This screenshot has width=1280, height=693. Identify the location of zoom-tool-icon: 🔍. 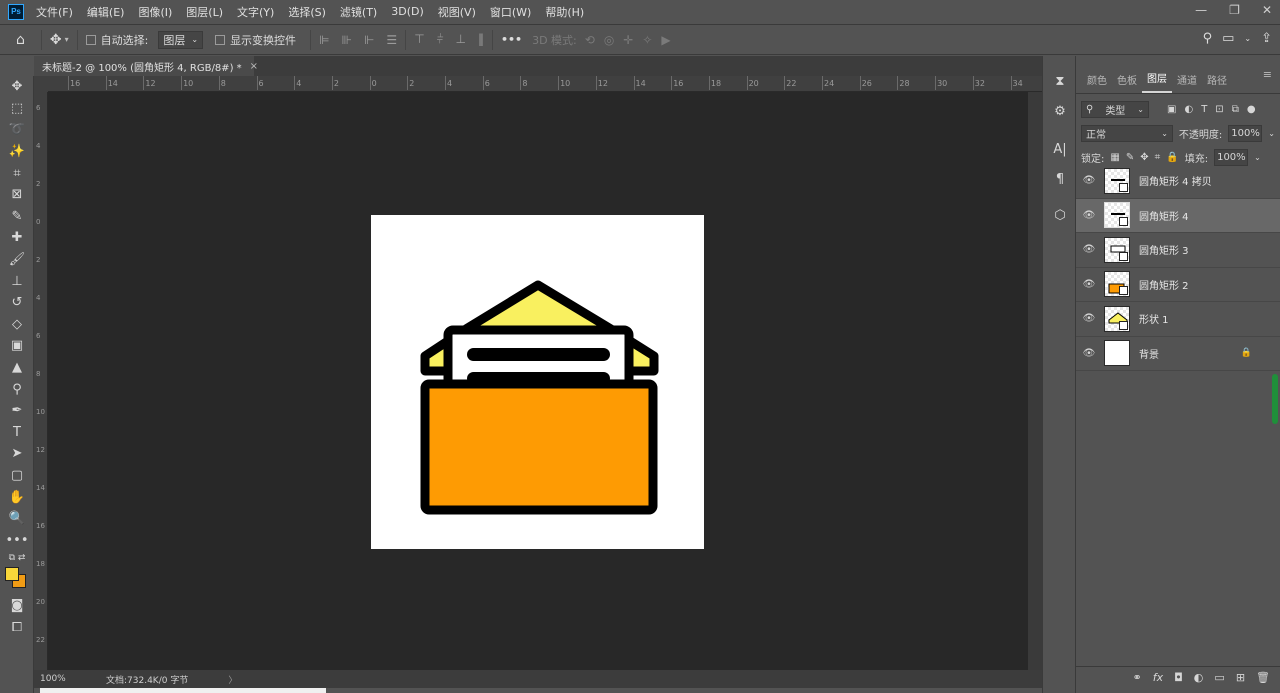
(17, 519).